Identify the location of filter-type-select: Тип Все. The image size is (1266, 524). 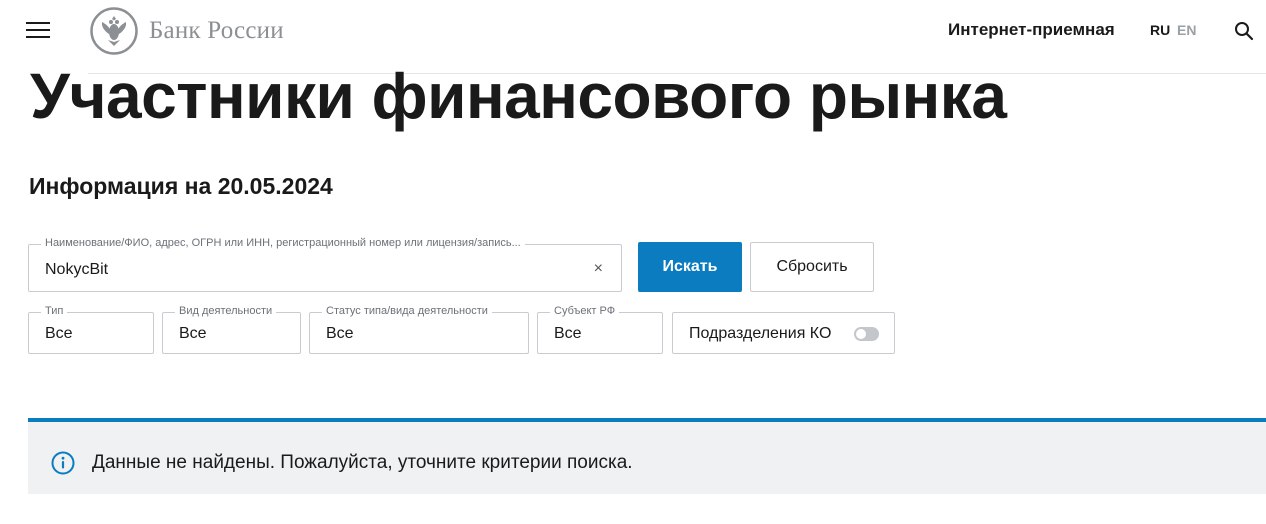
(91, 329).